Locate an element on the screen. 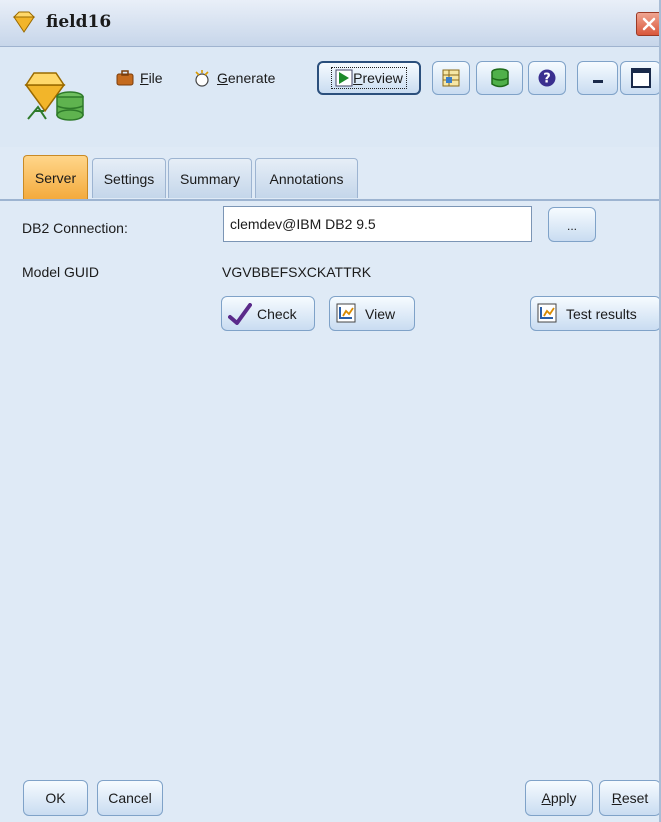  view-label: View is located at coordinates (380, 313).